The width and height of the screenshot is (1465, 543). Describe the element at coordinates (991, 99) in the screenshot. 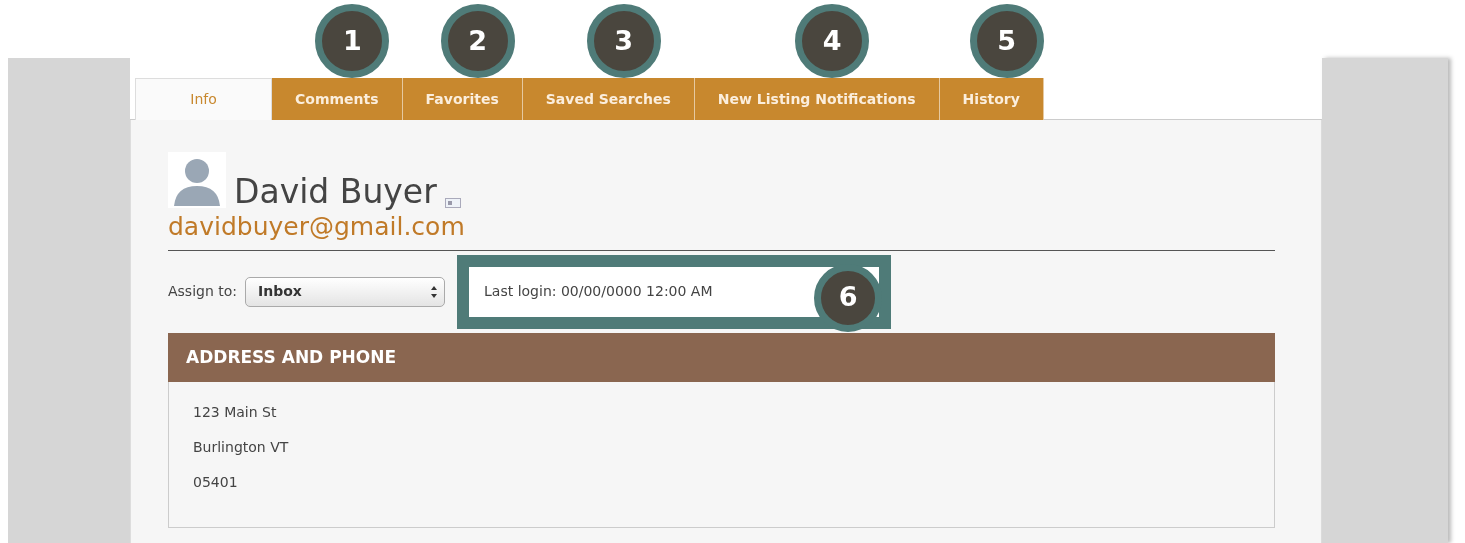

I see `tab: History` at that location.